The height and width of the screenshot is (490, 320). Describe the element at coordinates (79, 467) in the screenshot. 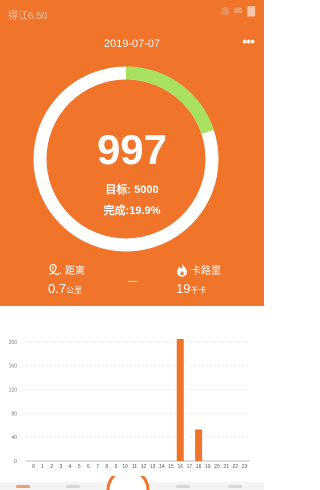

I see `x-tick-label: 5` at that location.